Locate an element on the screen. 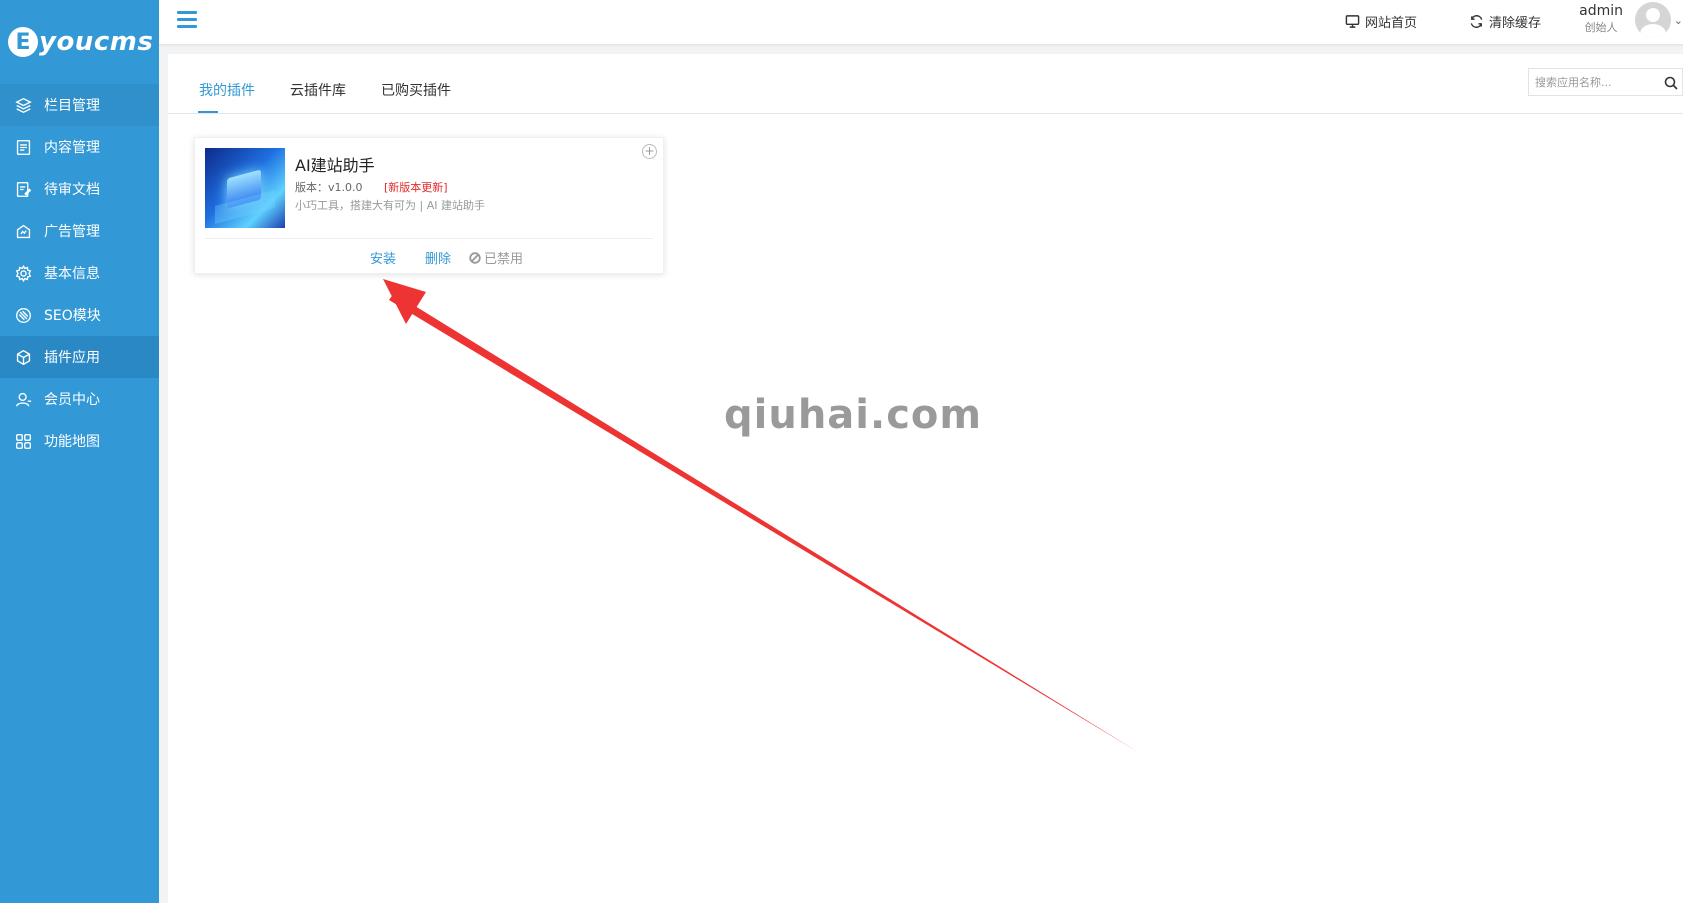 This screenshot has height=903, width=1683. edit-document-icon is located at coordinates (23, 189).